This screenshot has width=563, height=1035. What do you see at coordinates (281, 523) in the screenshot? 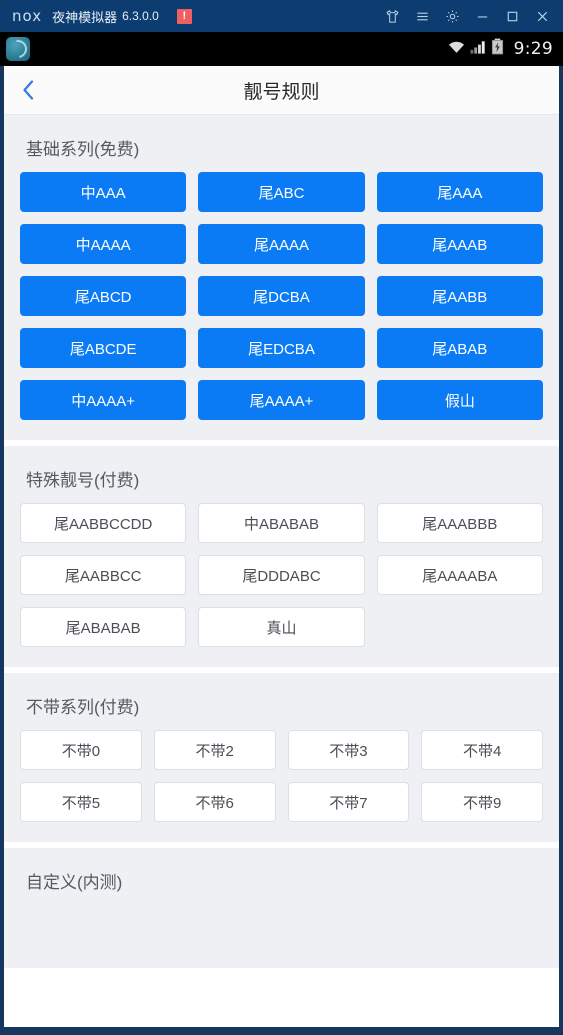
I see `rule-button: 中ABABAB` at bounding box center [281, 523].